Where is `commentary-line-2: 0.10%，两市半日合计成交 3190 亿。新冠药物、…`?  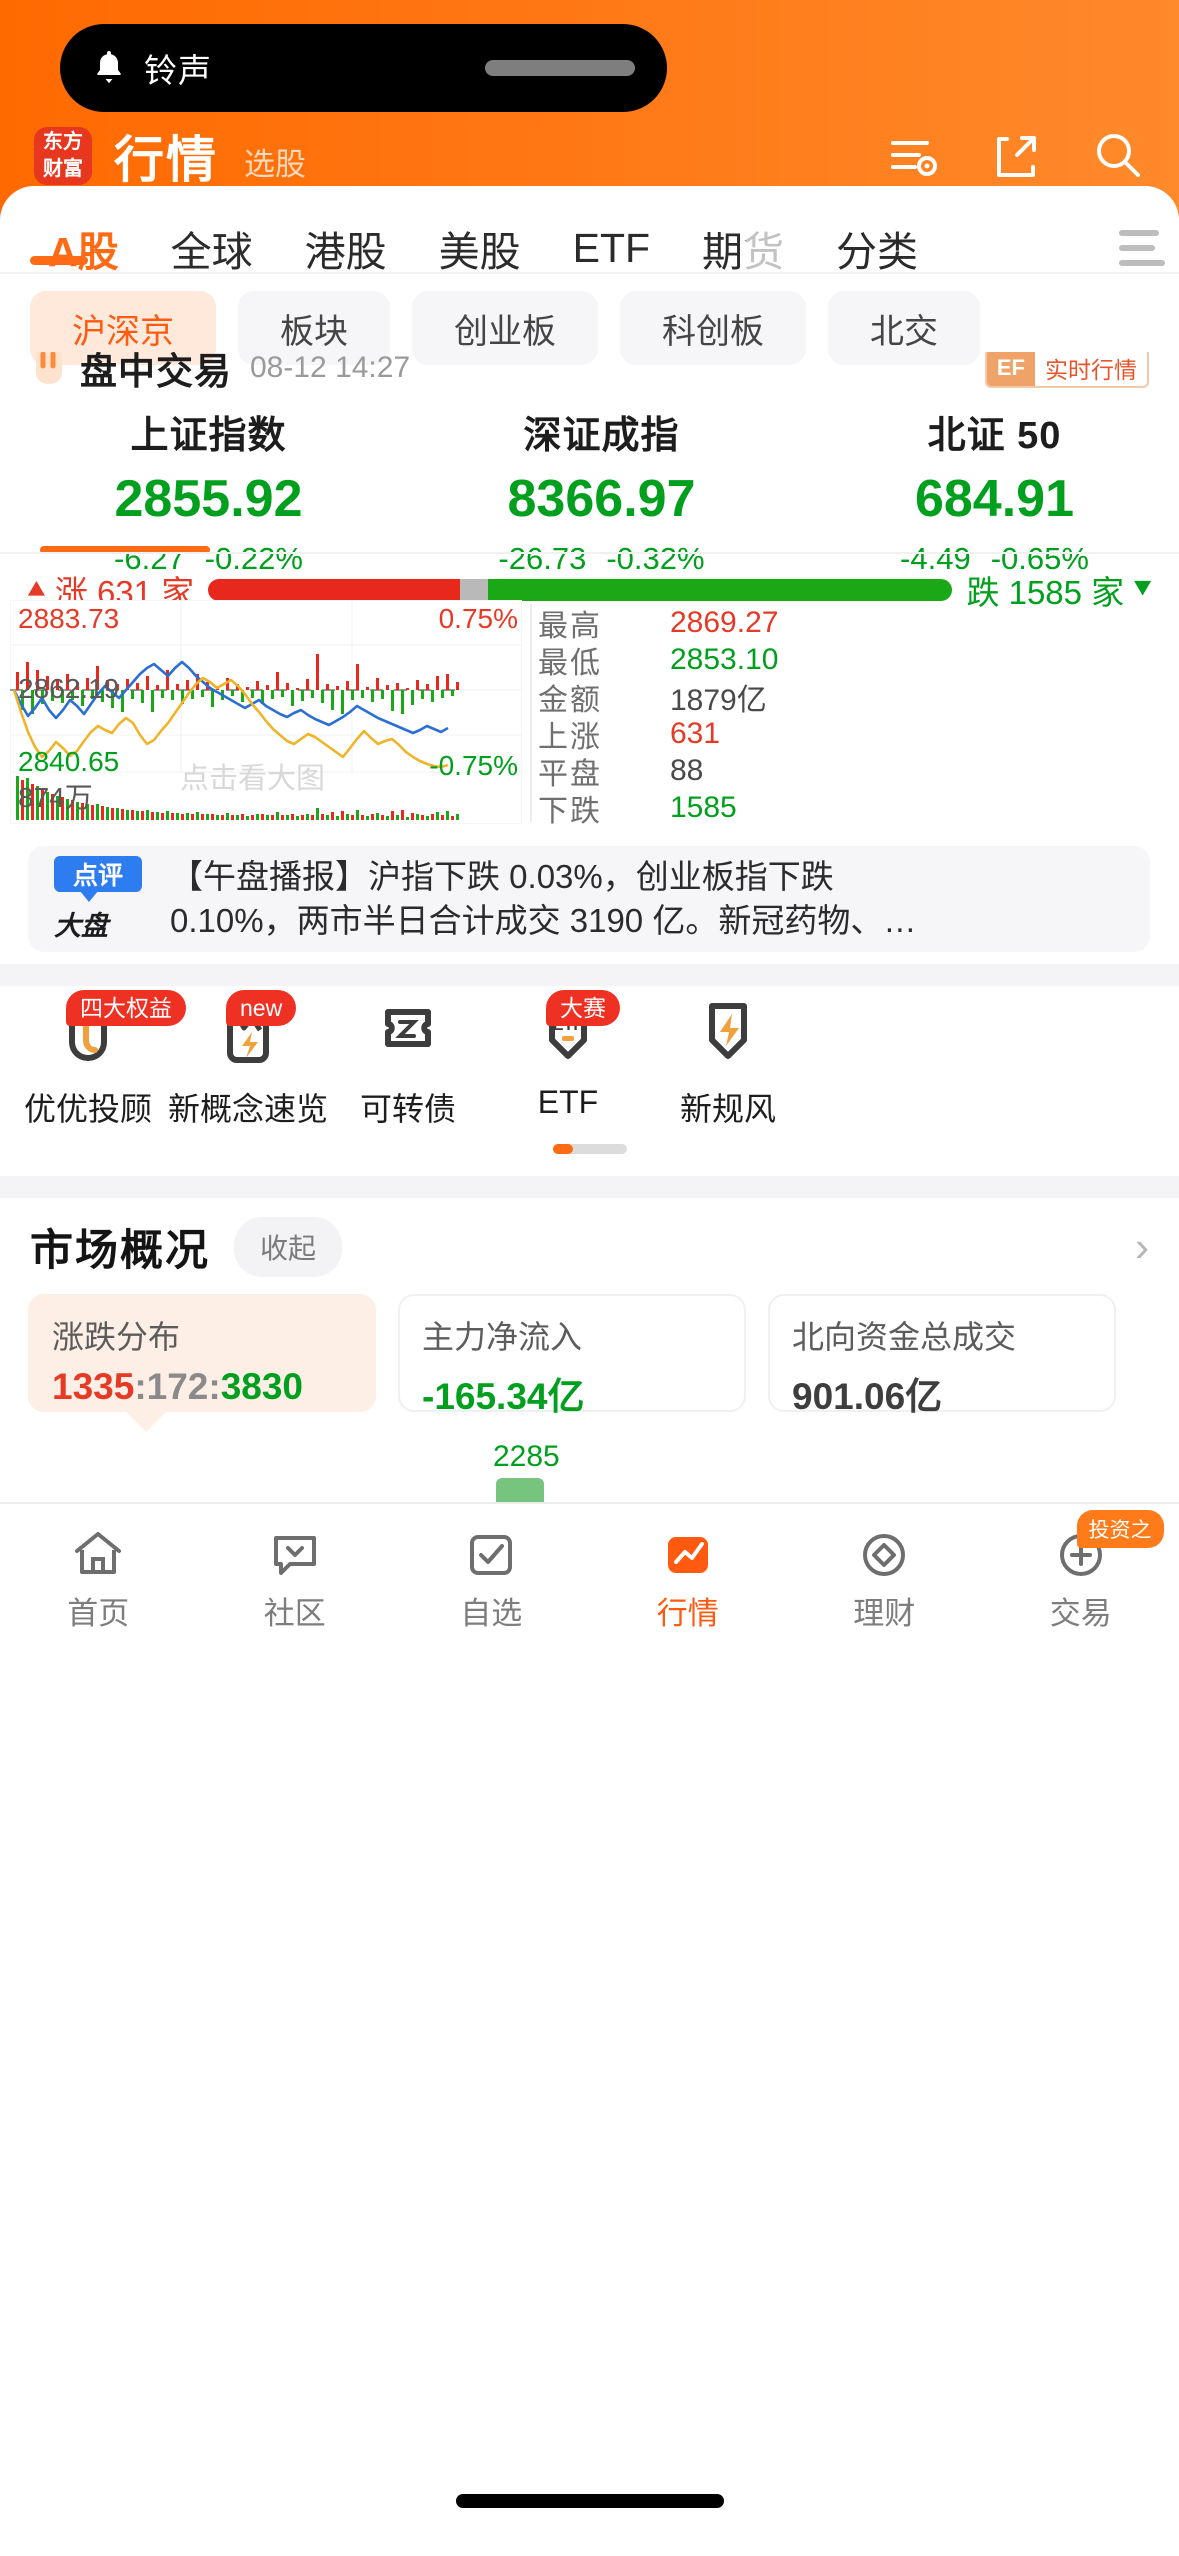 commentary-line-2: 0.10%，两市半日合计成交 3190 亿。新冠药物、… is located at coordinates (543, 920).